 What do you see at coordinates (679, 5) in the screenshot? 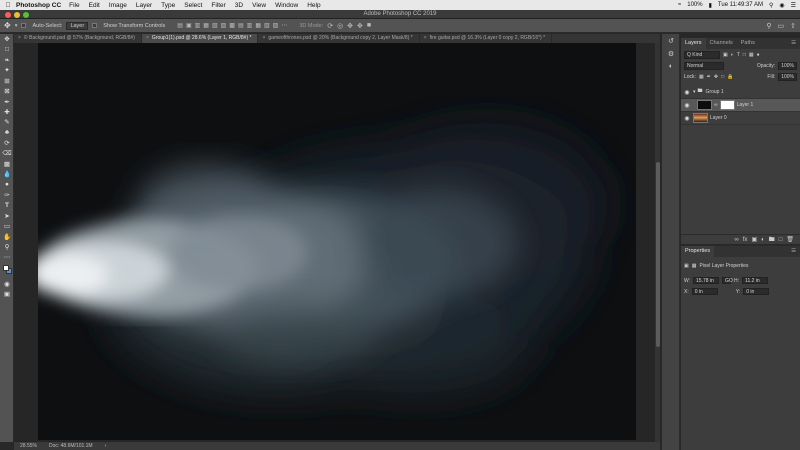
I see `wifi-icon: ≈` at bounding box center [679, 5].